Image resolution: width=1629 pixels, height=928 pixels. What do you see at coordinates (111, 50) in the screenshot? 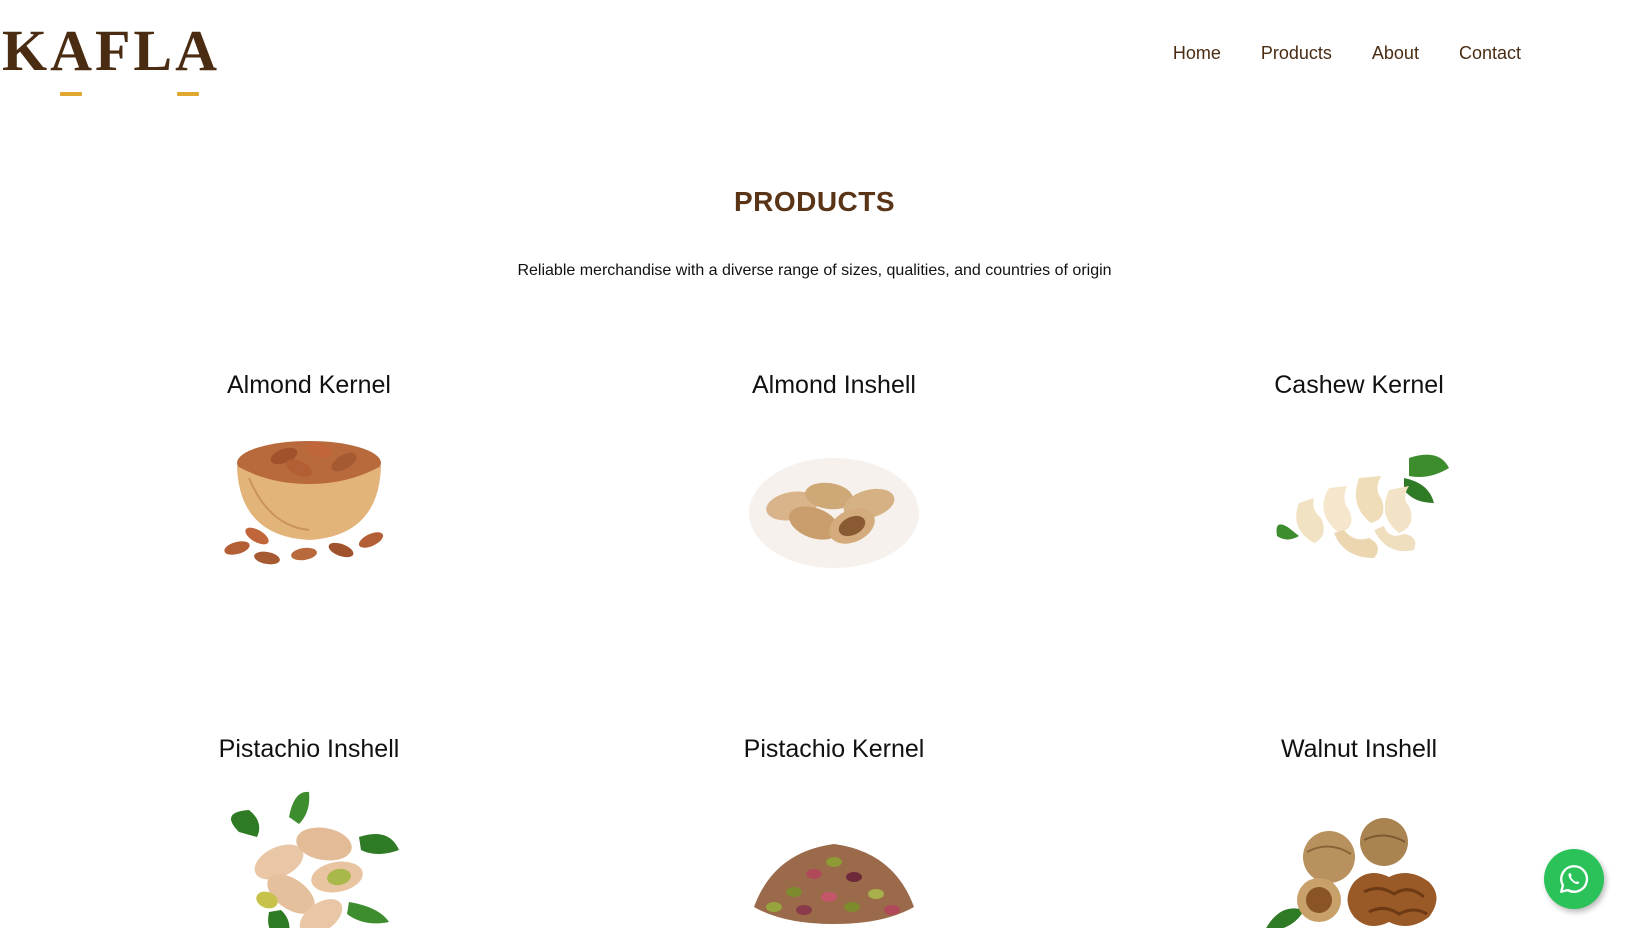
I see `brand-logo-text: KAFLA` at bounding box center [111, 50].